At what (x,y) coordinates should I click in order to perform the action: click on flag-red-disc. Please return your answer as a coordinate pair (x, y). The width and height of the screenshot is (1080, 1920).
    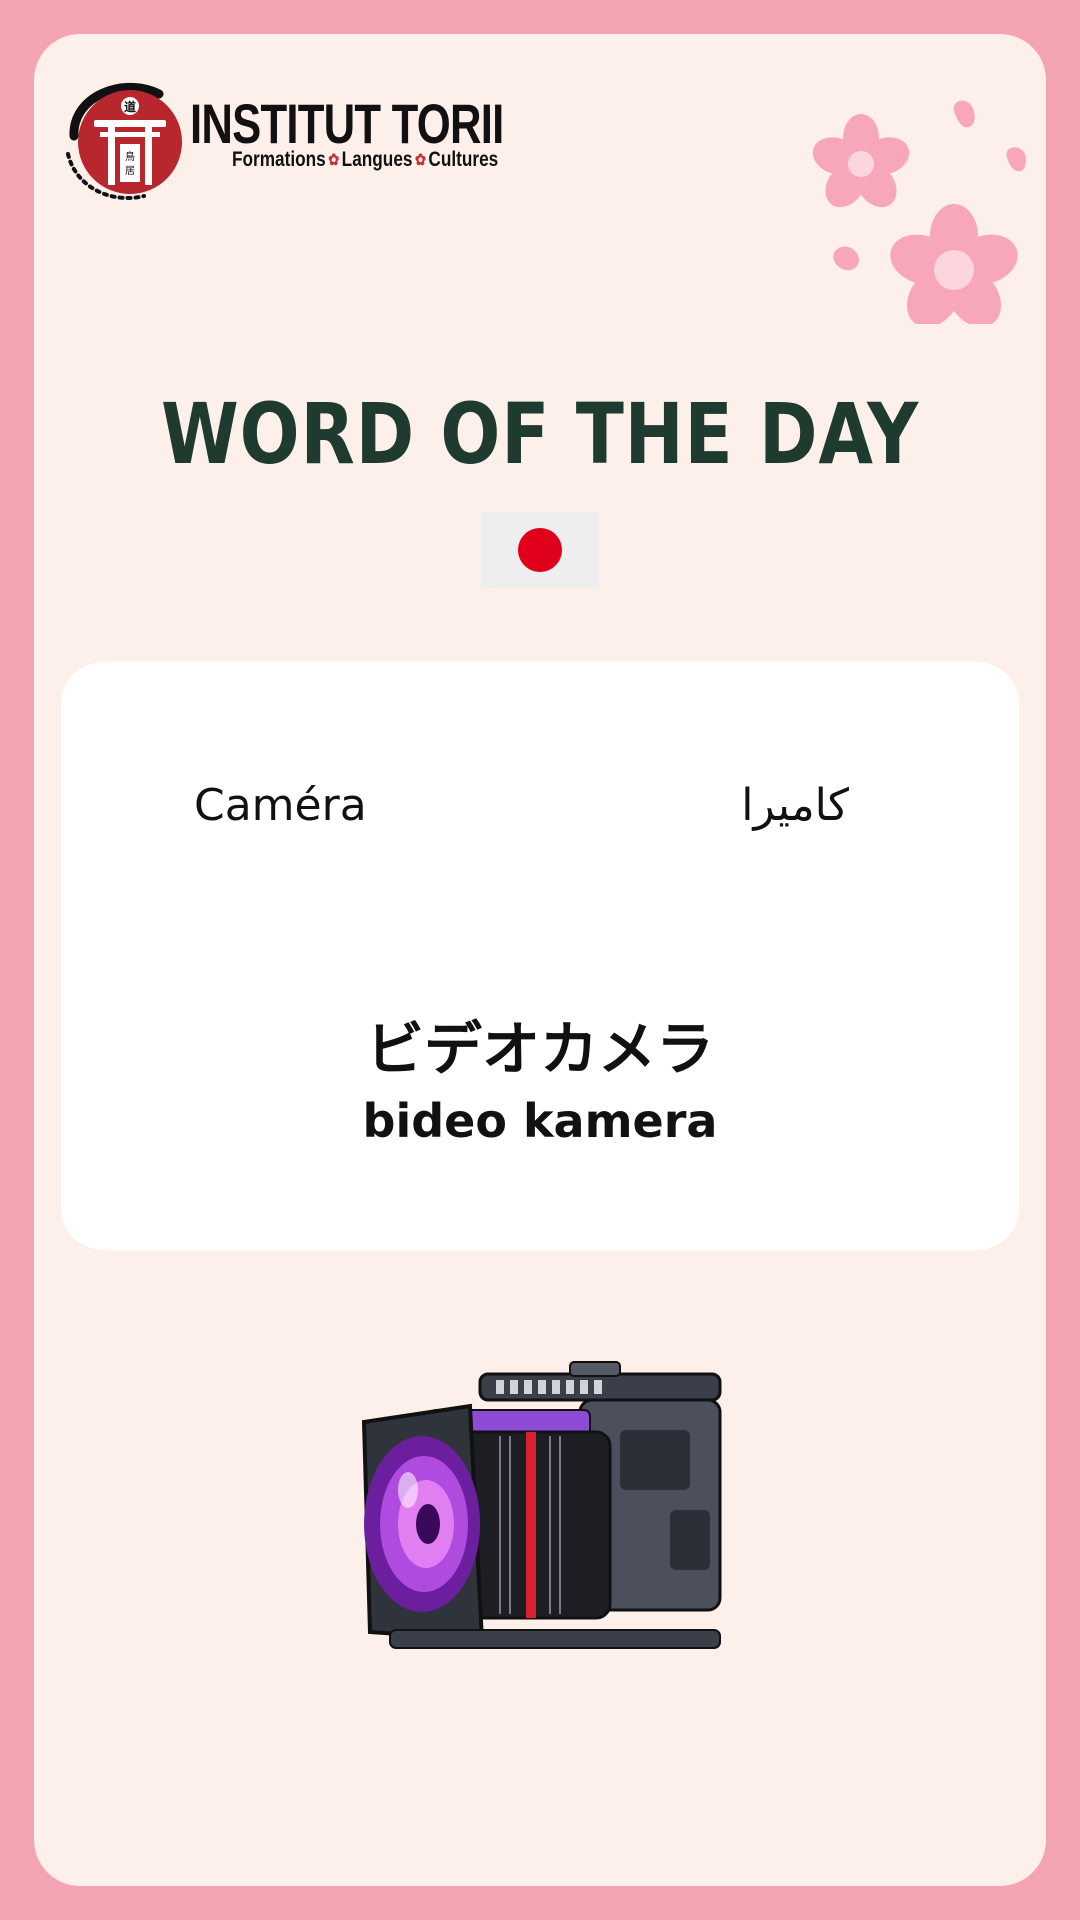
    Looking at the image, I should click on (540, 550).